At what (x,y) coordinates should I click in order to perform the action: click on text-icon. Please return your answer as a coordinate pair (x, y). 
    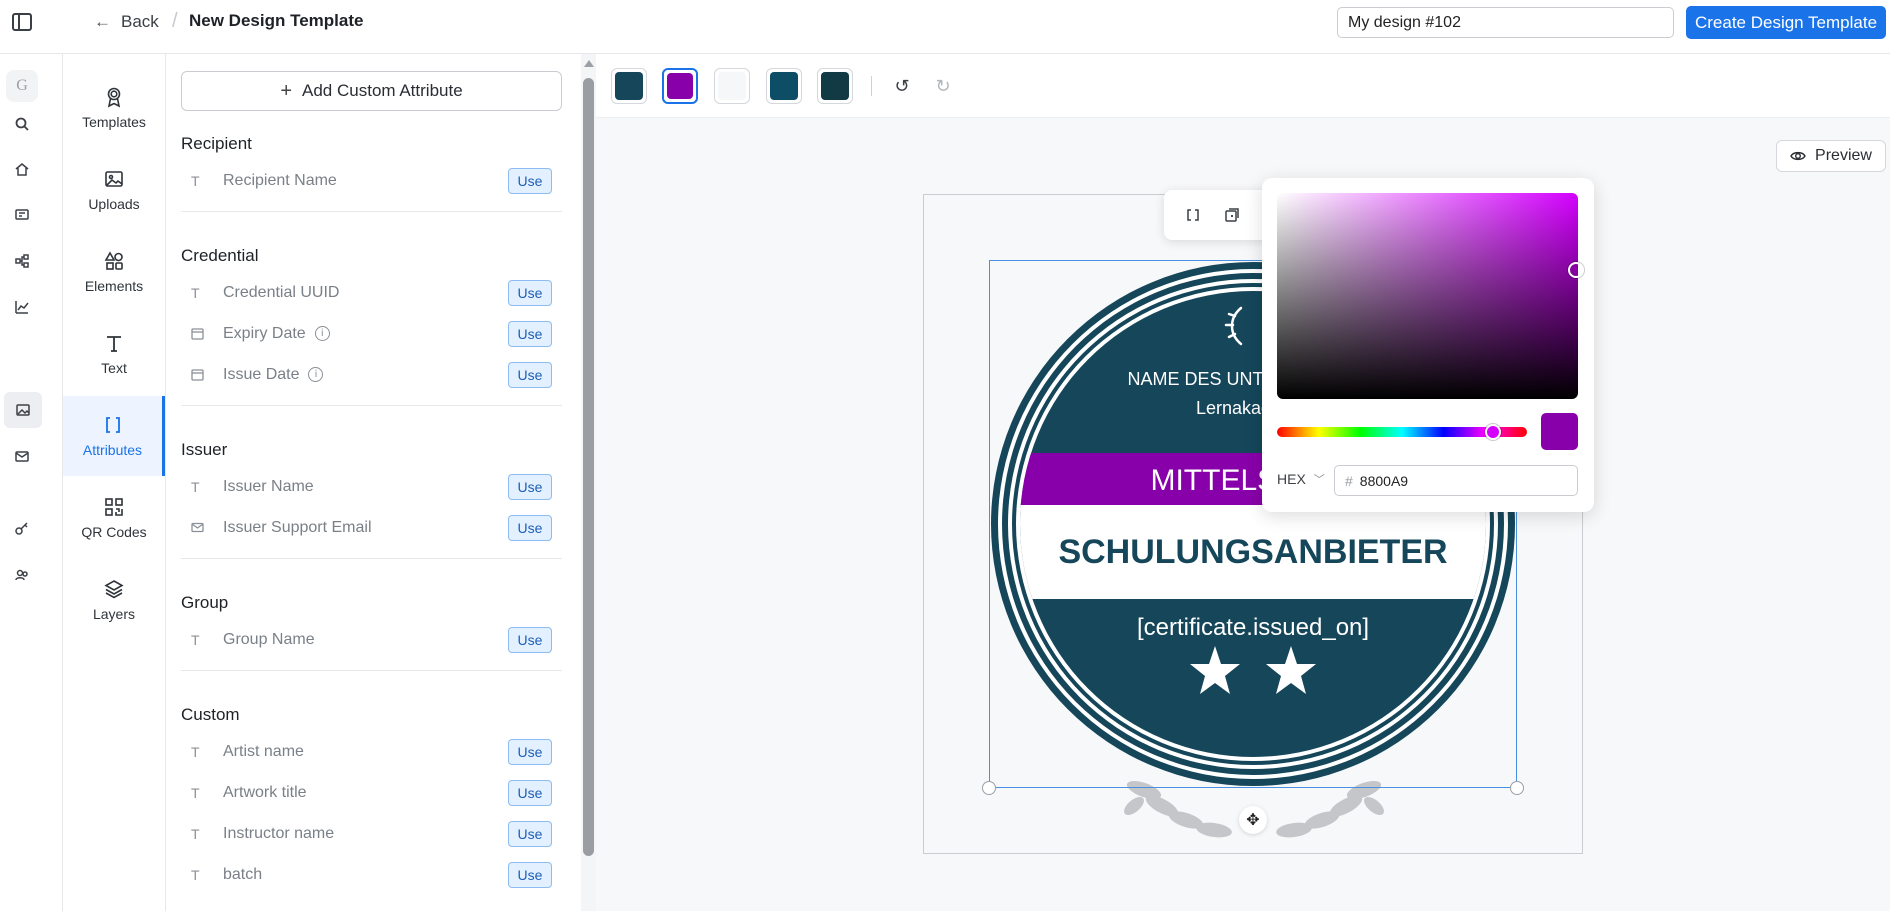
    Looking at the image, I should click on (114, 344).